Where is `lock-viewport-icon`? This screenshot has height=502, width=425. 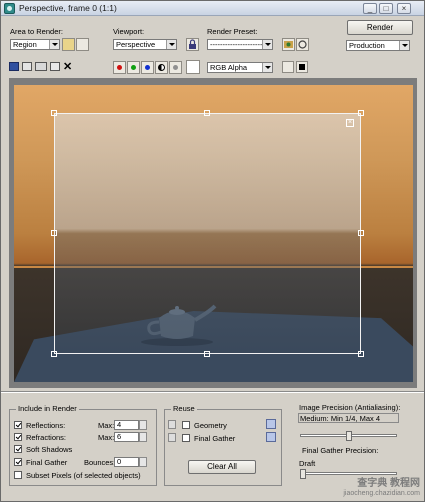 lock-viewport-icon is located at coordinates (192, 44).